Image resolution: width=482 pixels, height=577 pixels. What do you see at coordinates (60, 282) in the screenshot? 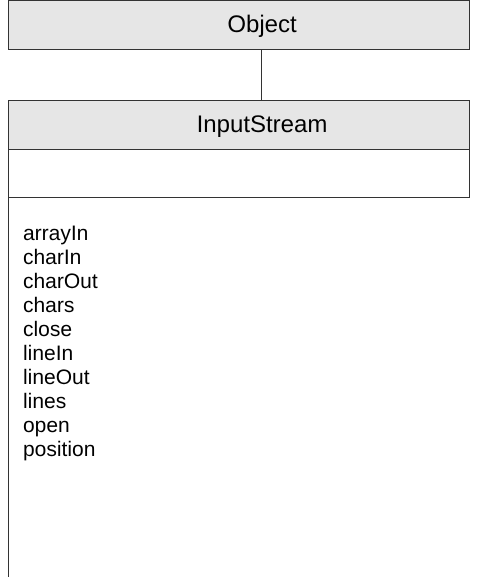
I see `method-name: charOut` at bounding box center [60, 282].